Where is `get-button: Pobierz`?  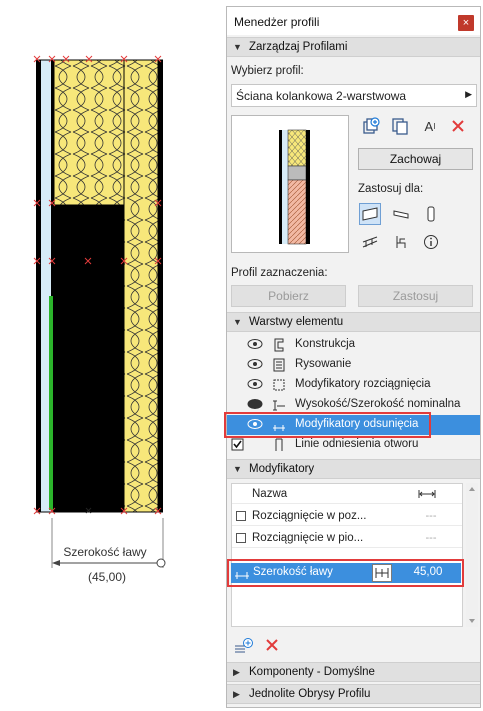 get-button: Pobierz is located at coordinates (288, 296).